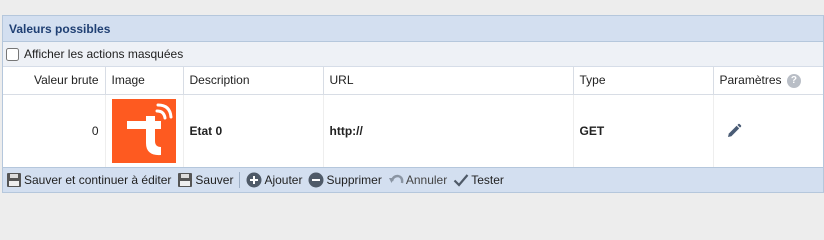  Describe the element at coordinates (448, 131) in the screenshot. I see `cell-url: http://` at that location.